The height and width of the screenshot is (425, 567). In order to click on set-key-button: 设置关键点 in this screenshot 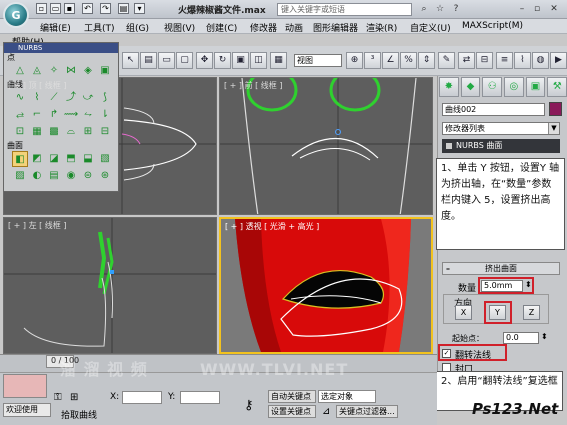, I will do `click(292, 411)`.